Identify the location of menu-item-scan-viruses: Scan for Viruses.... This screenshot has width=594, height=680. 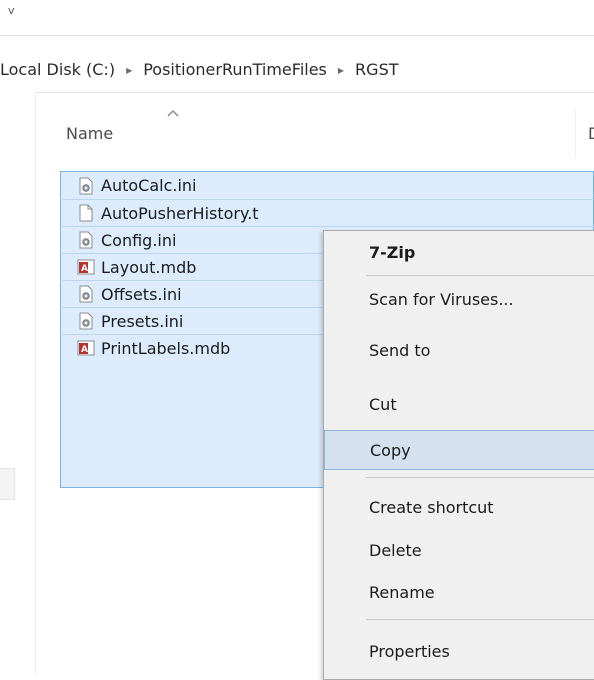
(459, 299).